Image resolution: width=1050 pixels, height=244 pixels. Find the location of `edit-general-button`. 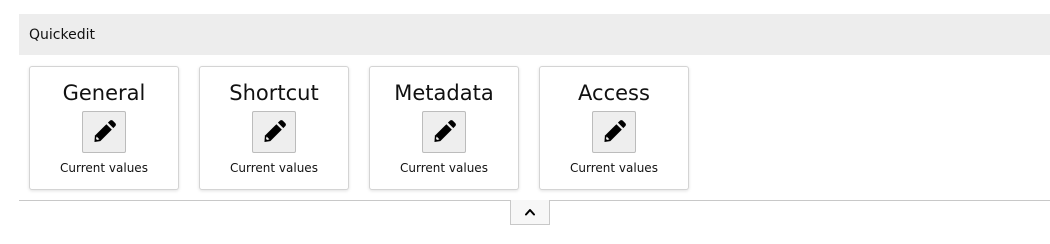

edit-general-button is located at coordinates (104, 132).